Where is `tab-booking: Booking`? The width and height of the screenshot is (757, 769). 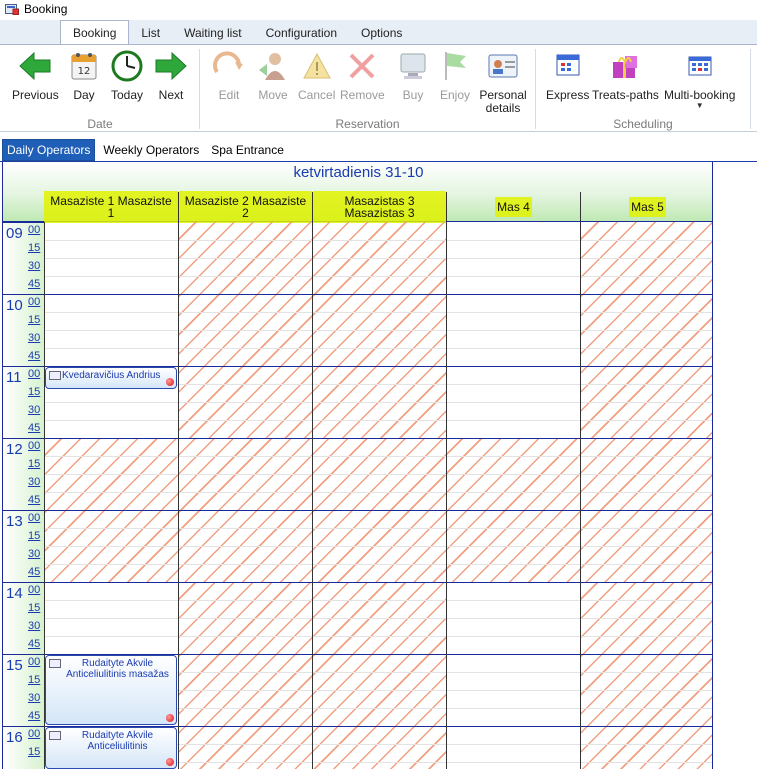 tab-booking: Booking is located at coordinates (95, 32).